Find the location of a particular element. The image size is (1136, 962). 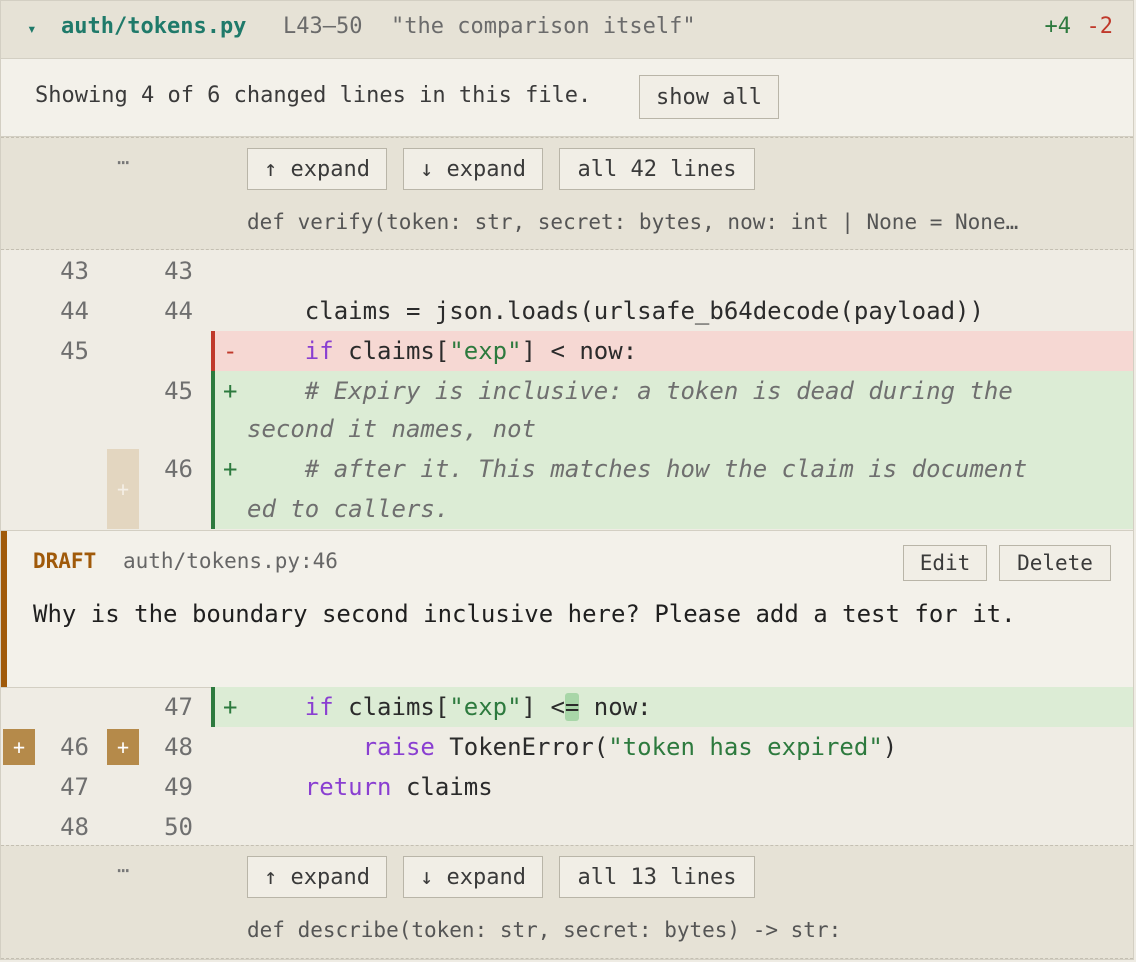

diff-line-context: 48 50 is located at coordinates (567, 826).